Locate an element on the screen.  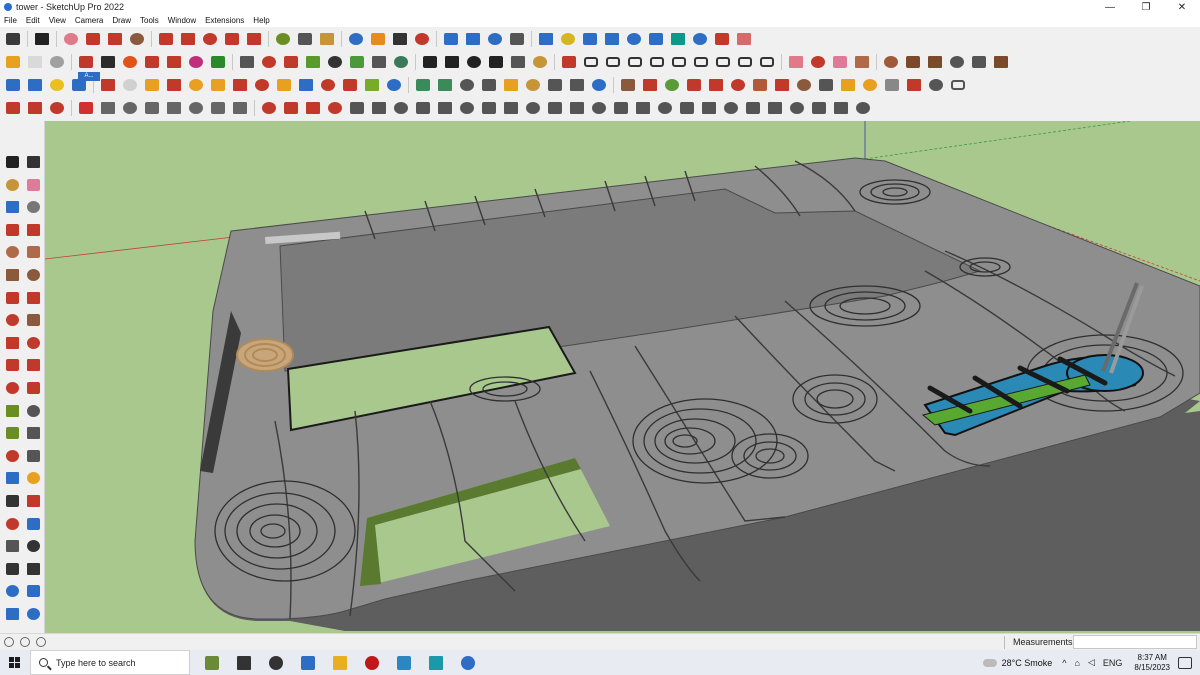
extension-tool-button is located at coordinates (33, 591).